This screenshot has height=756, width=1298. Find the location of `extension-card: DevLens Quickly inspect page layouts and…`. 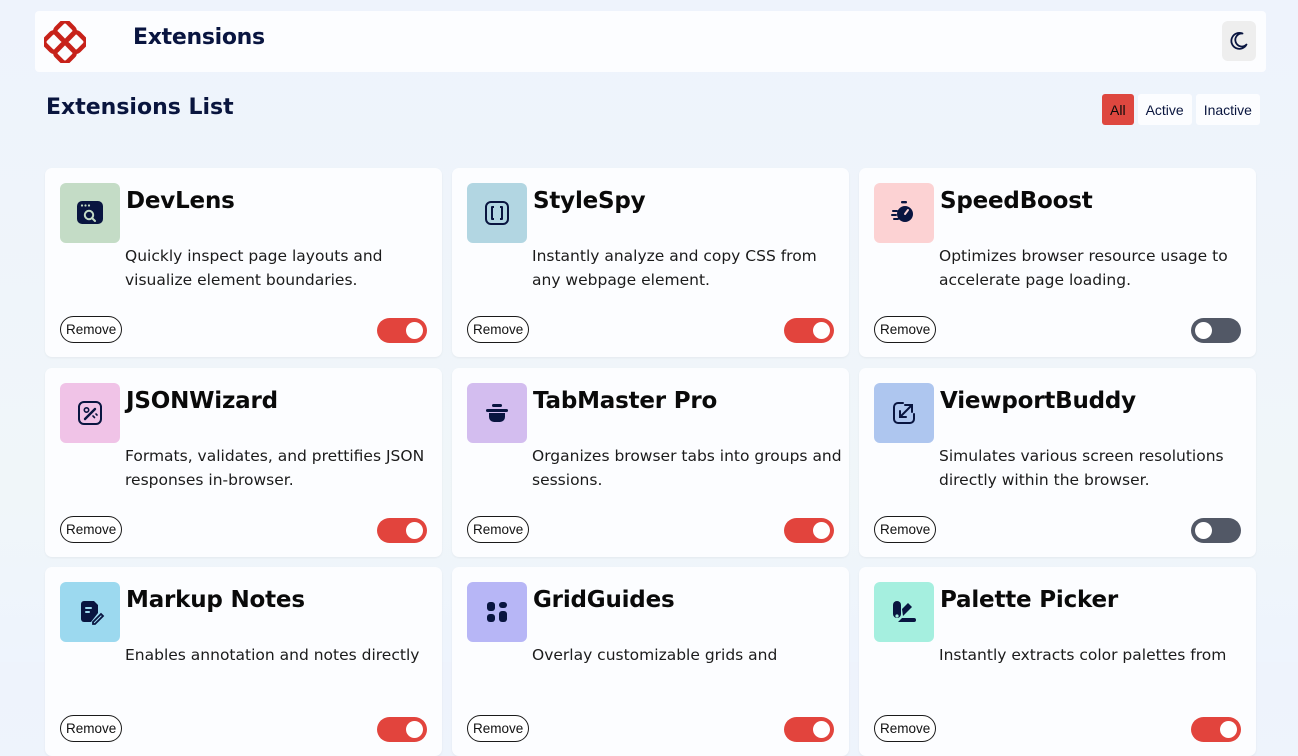

extension-card: DevLens Quickly inspect page layouts and… is located at coordinates (243, 262).